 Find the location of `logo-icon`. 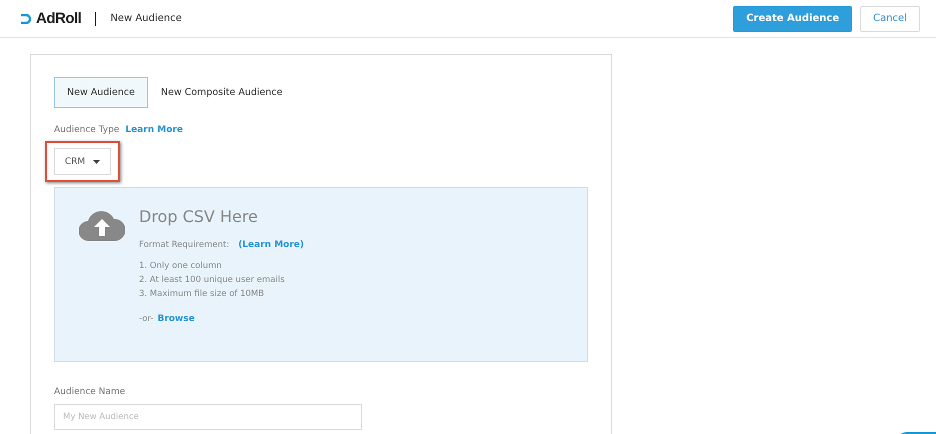

logo-icon is located at coordinates (26, 19).